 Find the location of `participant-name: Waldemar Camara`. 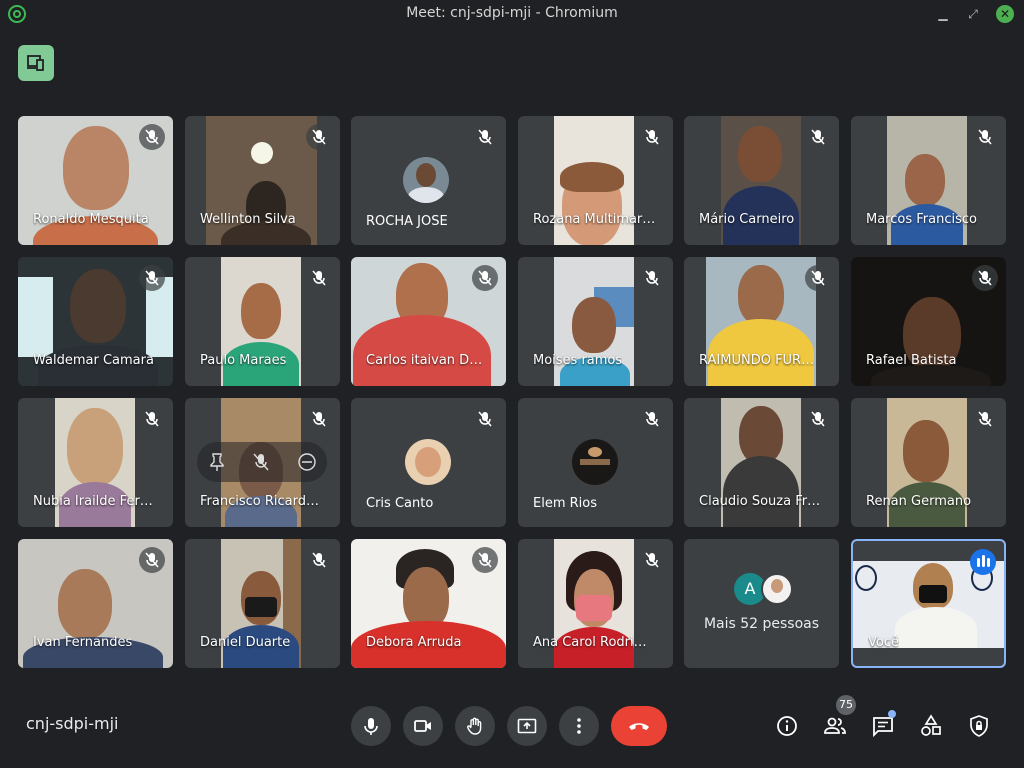

participant-name: Waldemar Camara is located at coordinates (93, 360).